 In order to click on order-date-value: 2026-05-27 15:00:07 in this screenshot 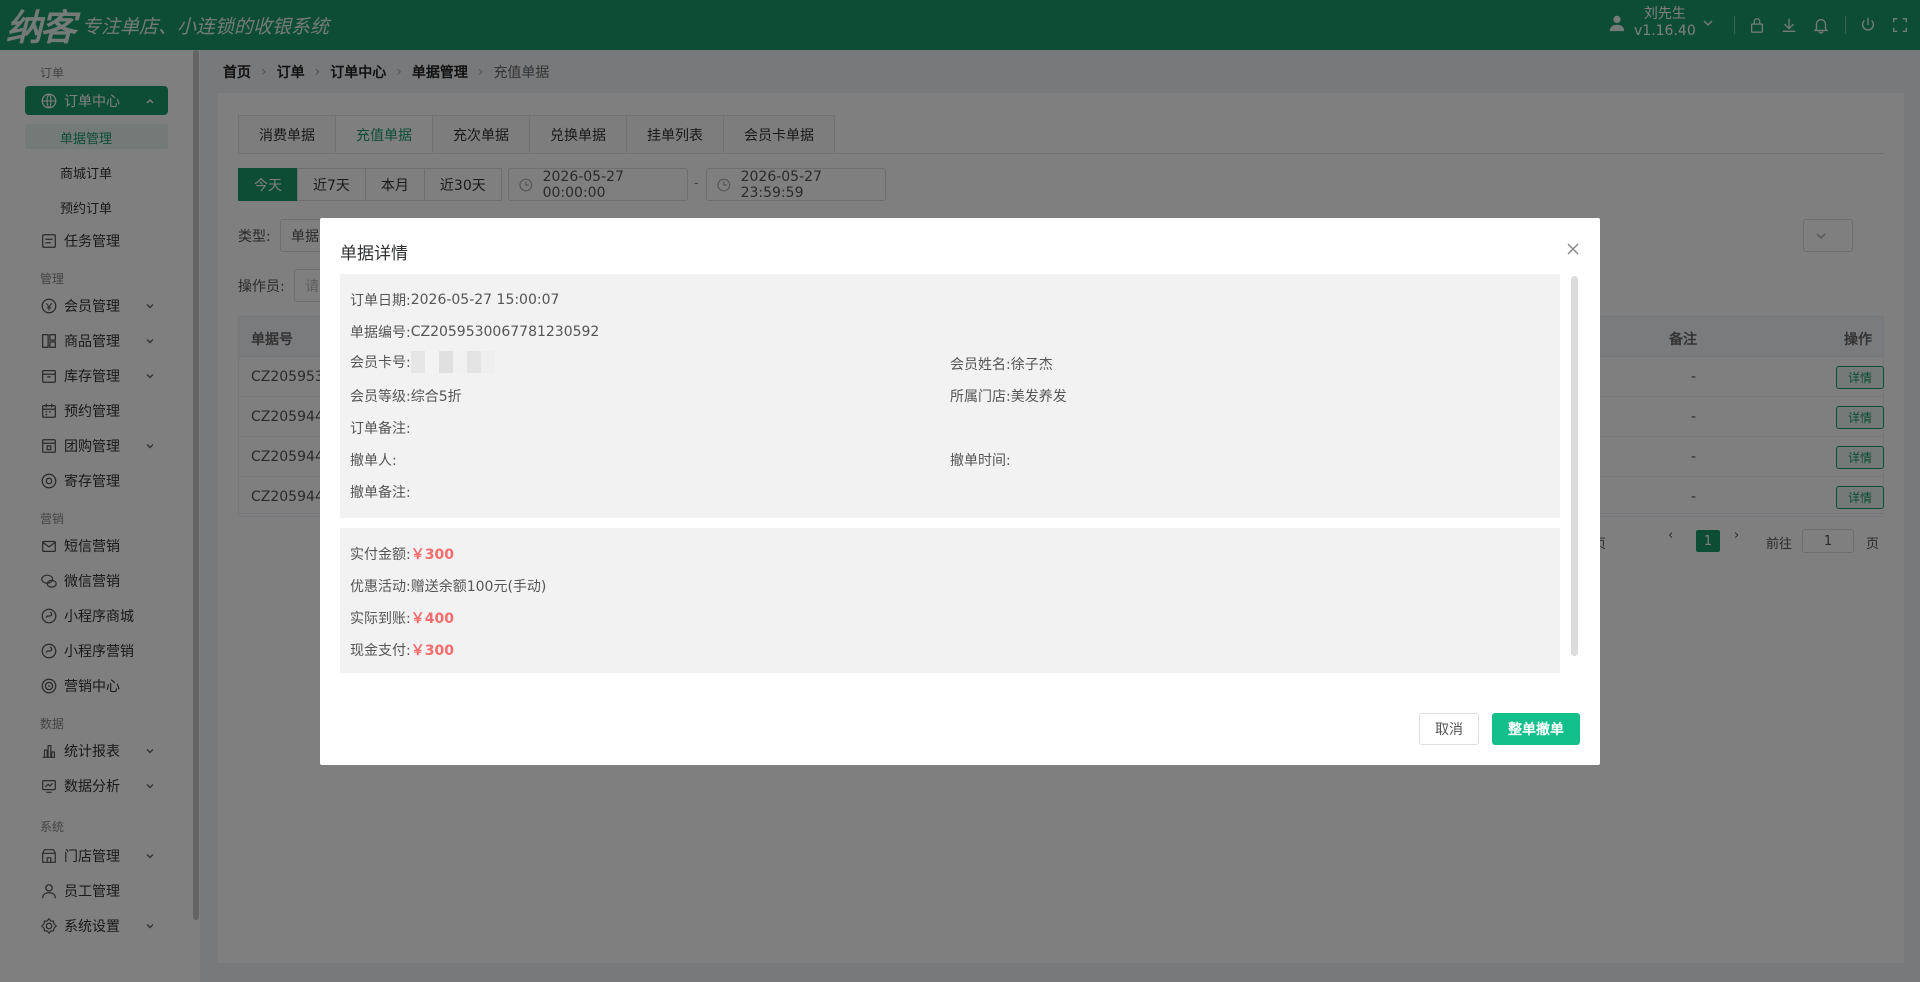, I will do `click(485, 300)`.